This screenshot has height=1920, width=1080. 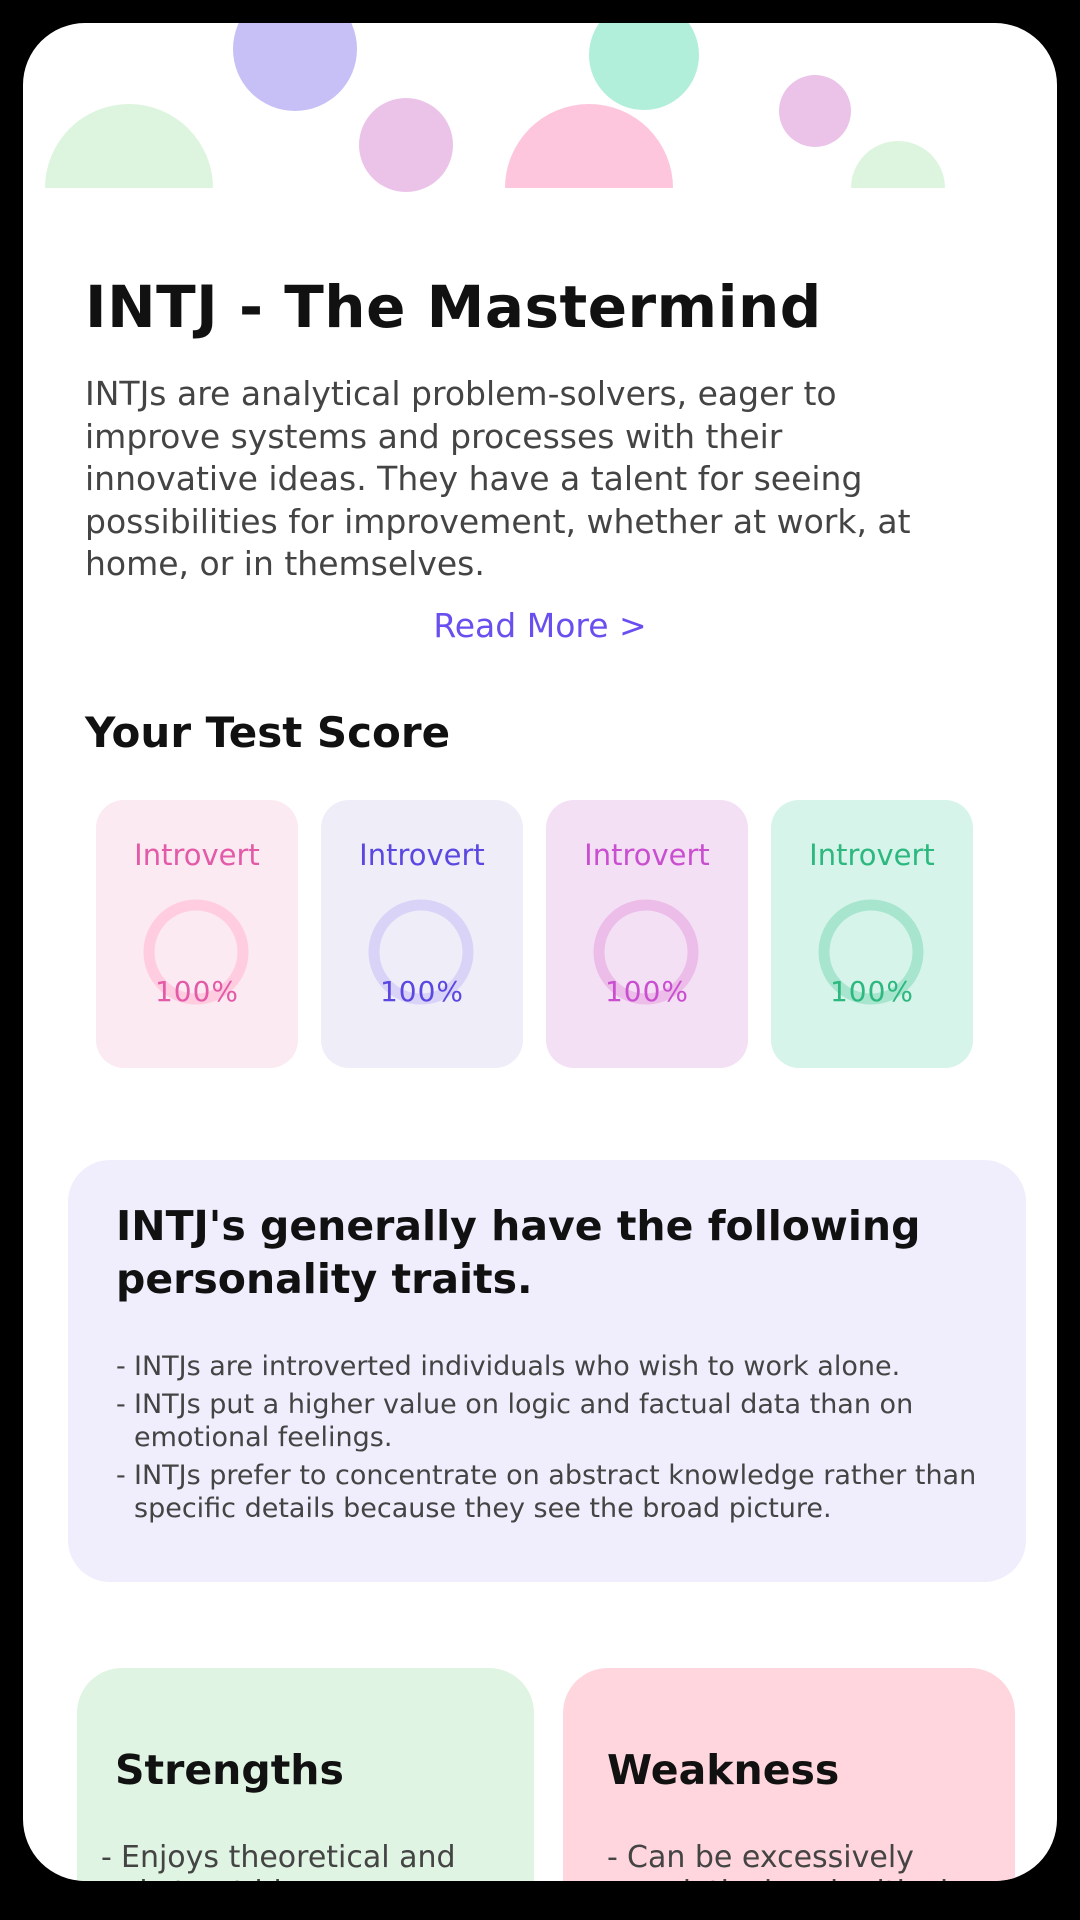 I want to click on section-title-test-score: Your Test Score, so click(x=268, y=732).